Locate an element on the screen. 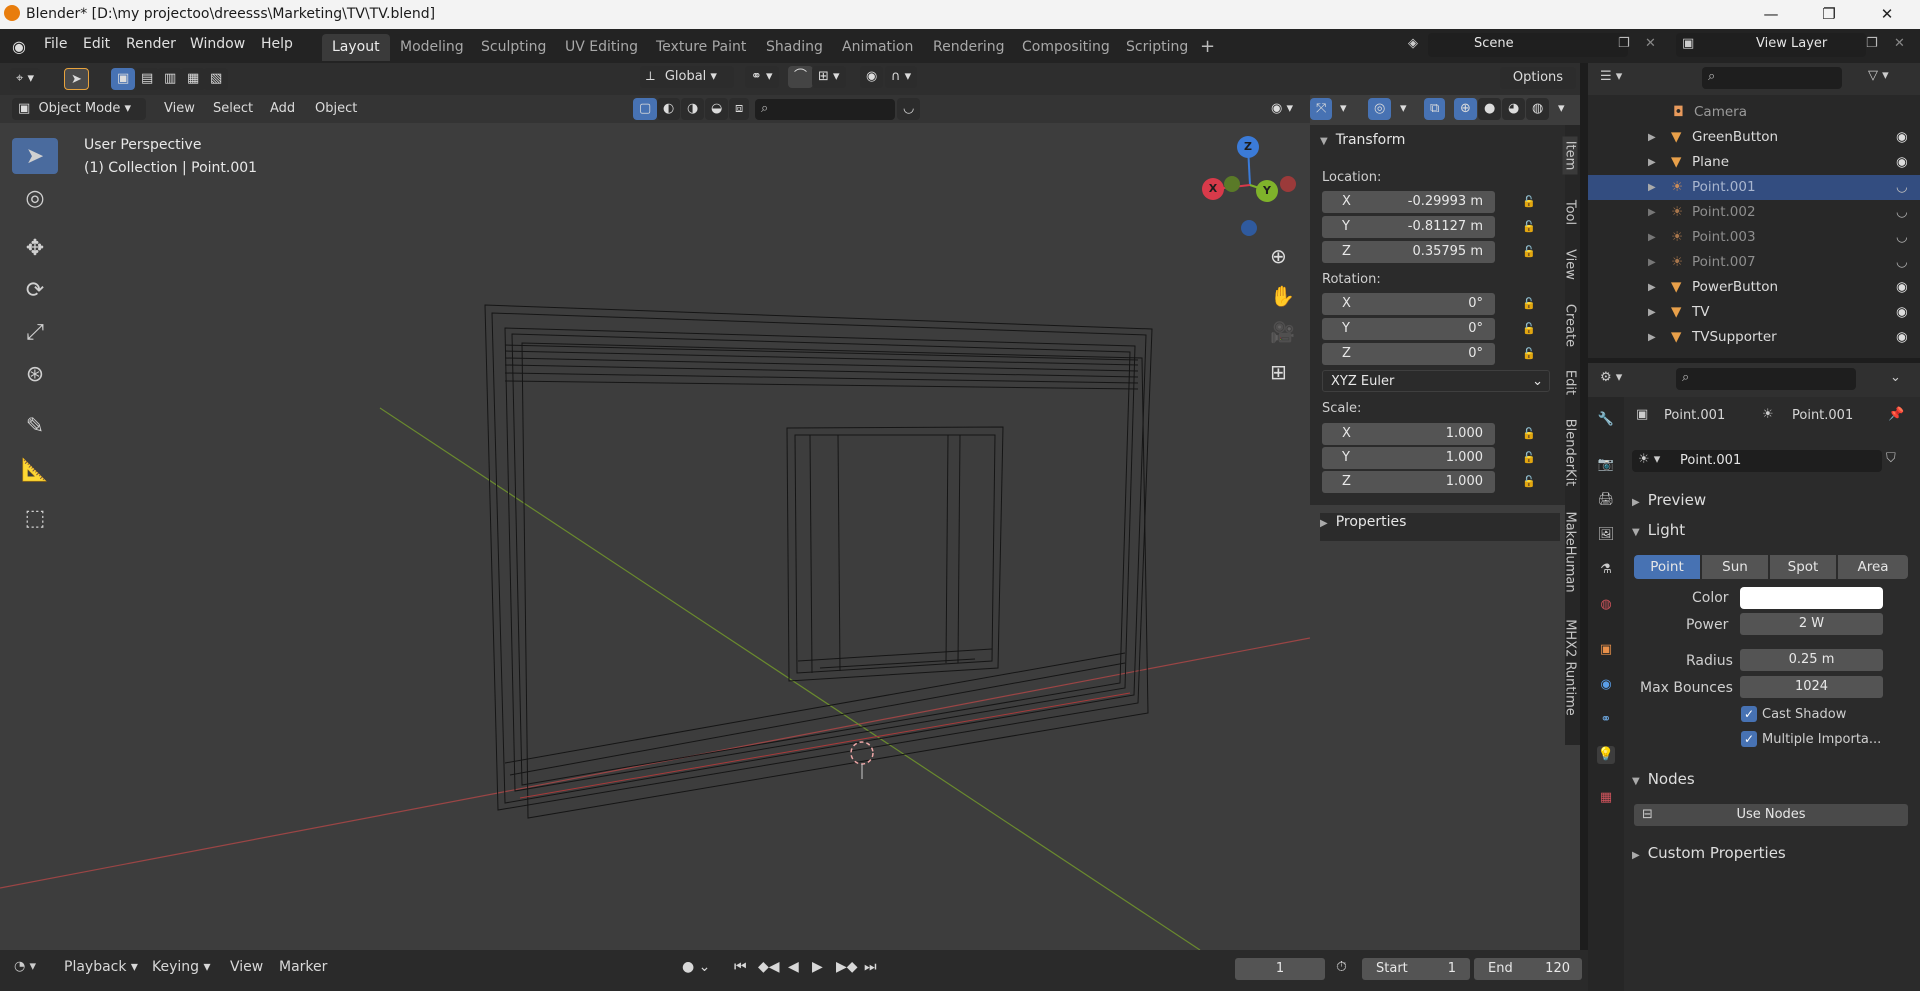 The width and height of the screenshot is (1920, 991). shading-dropdown: ▾ is located at coordinates (1561, 109).